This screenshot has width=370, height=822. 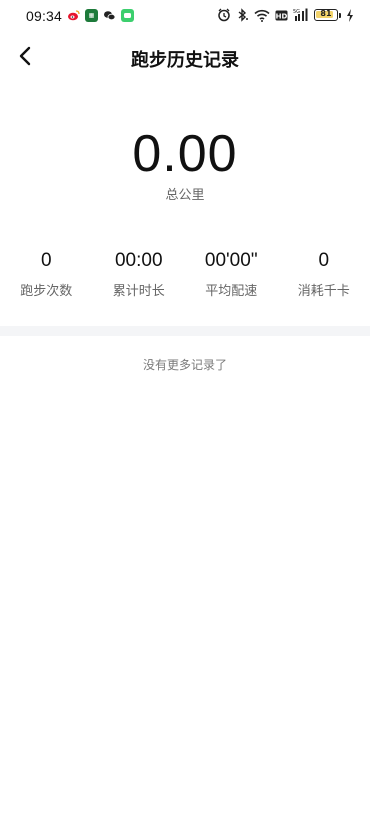 I want to click on status-time: 09:34, so click(x=44, y=16).